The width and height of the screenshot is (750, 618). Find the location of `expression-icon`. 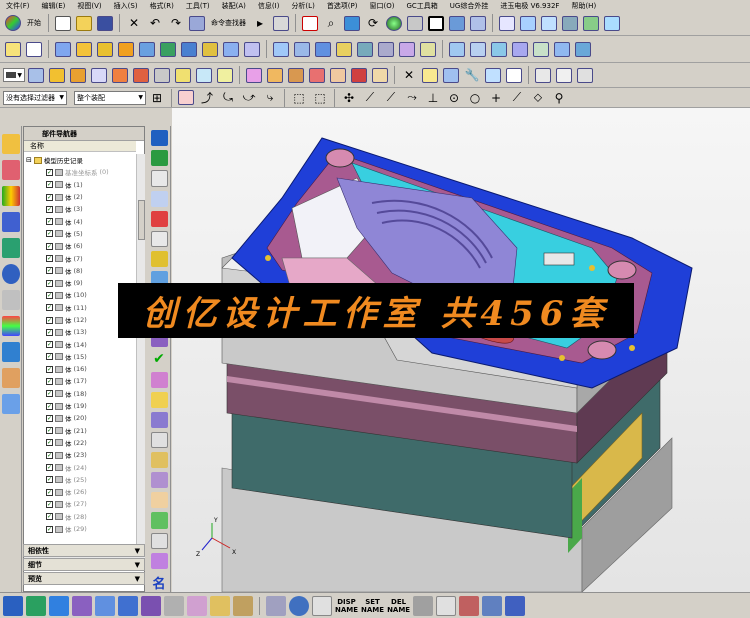

expression-icon is located at coordinates (493, 75).